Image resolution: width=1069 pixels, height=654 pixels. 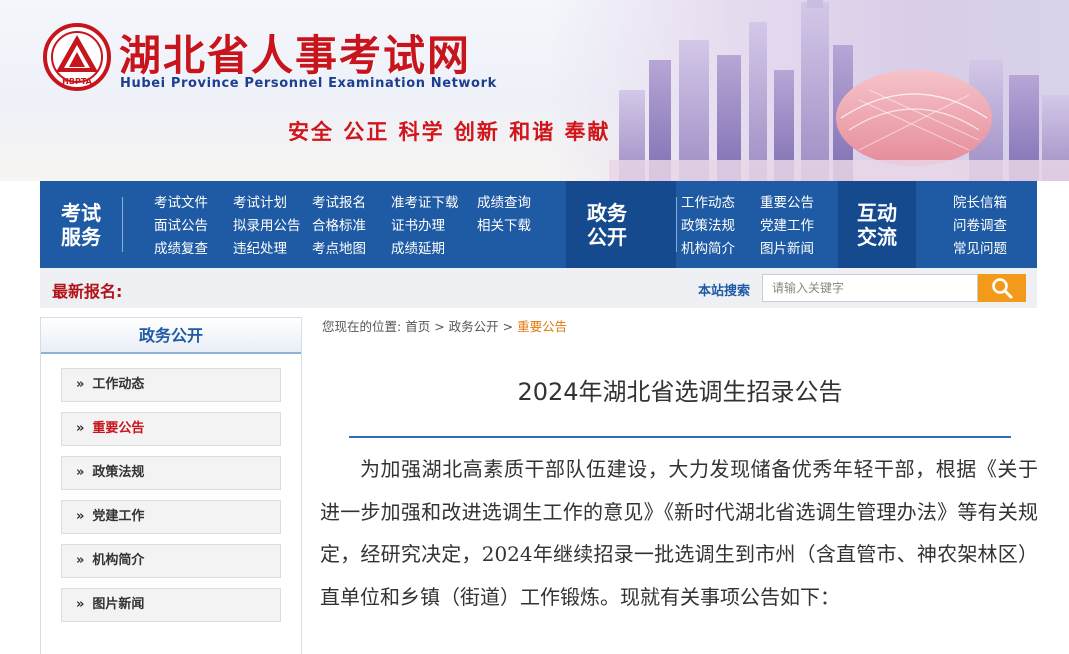 I want to click on nav-link: 成绩延期, so click(x=434, y=249).